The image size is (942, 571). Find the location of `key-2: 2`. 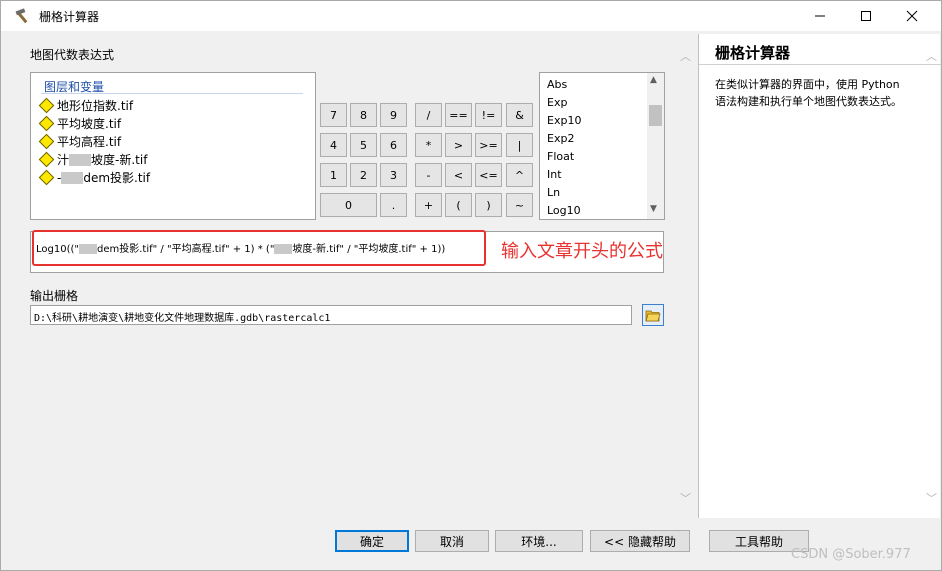

key-2: 2 is located at coordinates (363, 175).